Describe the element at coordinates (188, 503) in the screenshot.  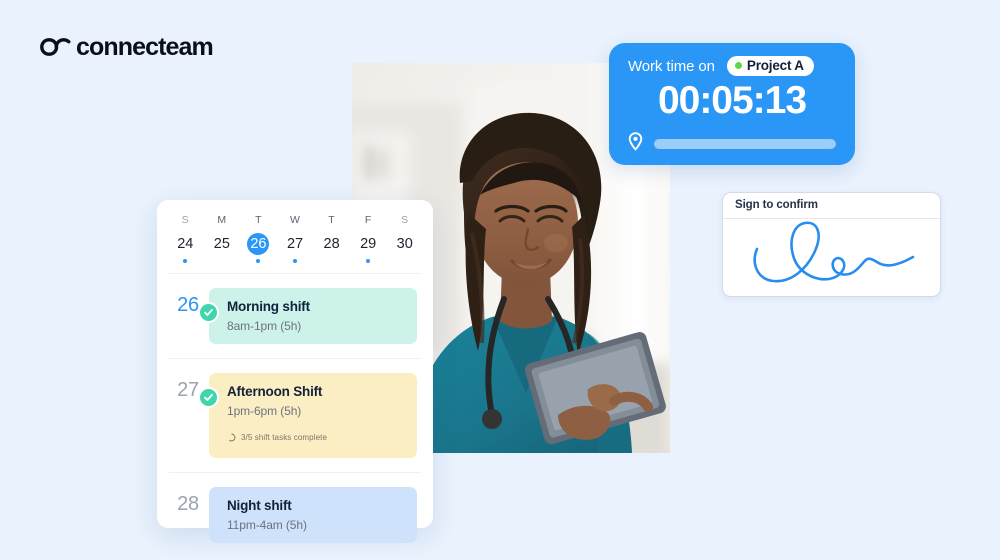
I see `shift-row-date: 28` at that location.